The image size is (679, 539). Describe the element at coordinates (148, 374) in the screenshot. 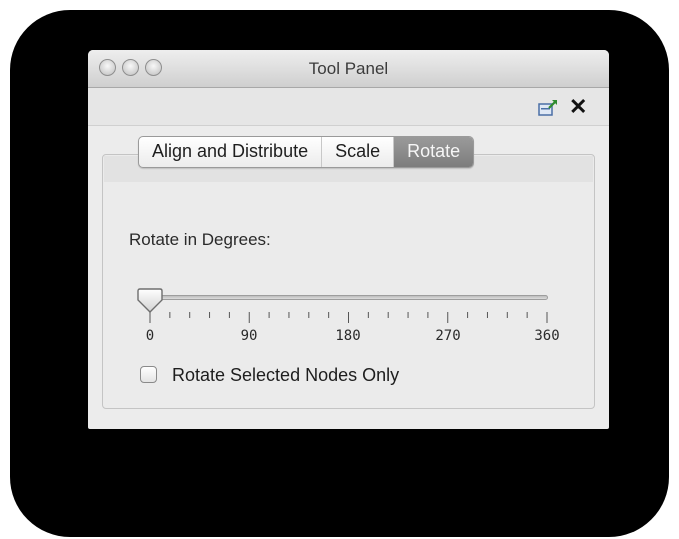

I see `rotate-selected-checkbox` at that location.